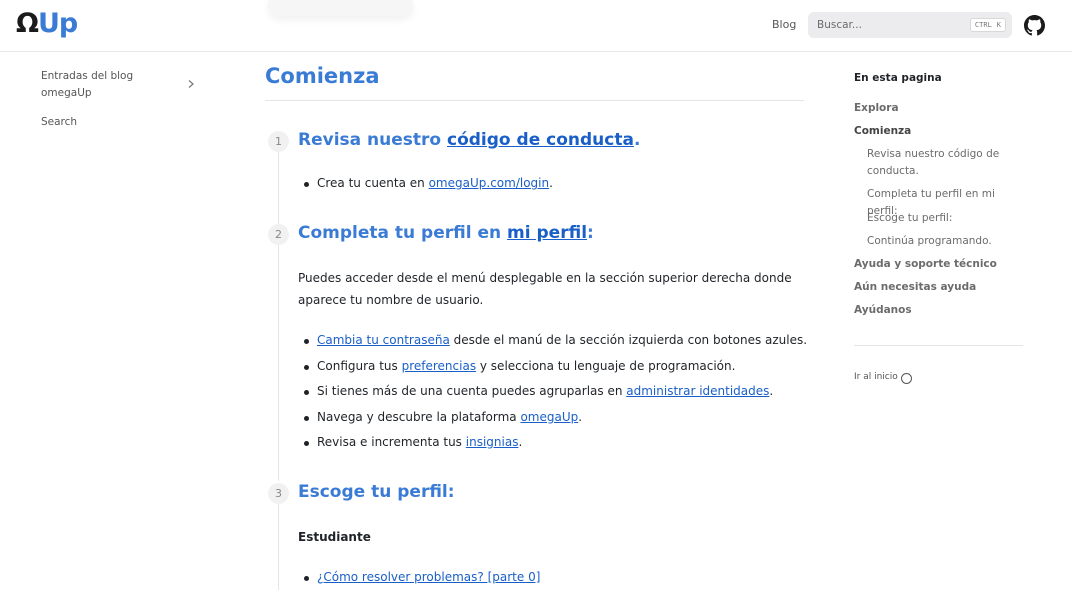 Image resolution: width=1072 pixels, height=590 pixels. I want to click on login-link: omegaUp.com/login, so click(489, 183).